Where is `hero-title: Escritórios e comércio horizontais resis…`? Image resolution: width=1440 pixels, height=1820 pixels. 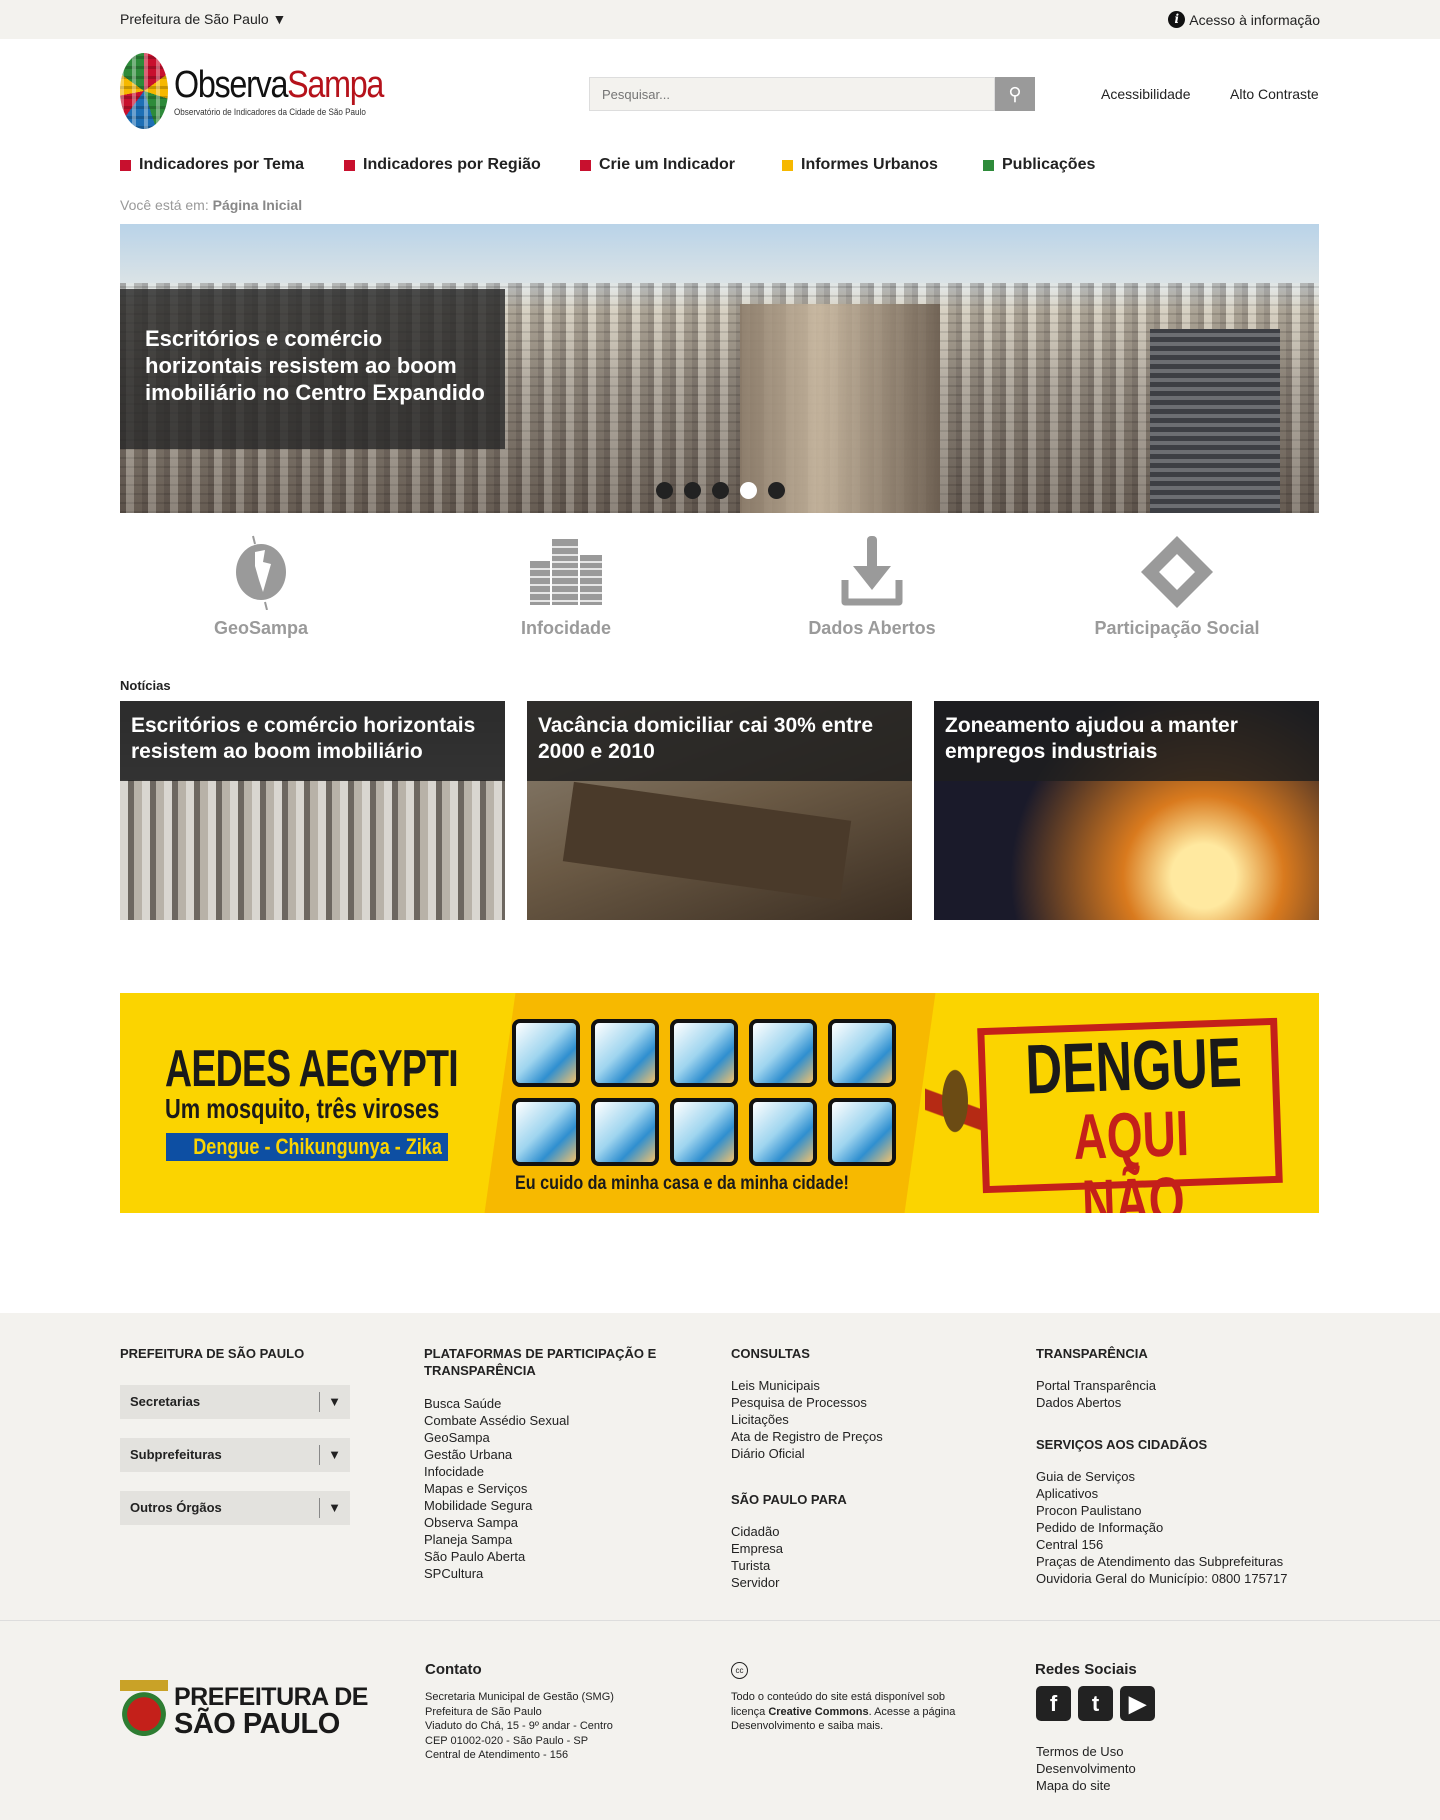
hero-title: Escritórios e comércio horizontais resis… is located at coordinates (320, 365).